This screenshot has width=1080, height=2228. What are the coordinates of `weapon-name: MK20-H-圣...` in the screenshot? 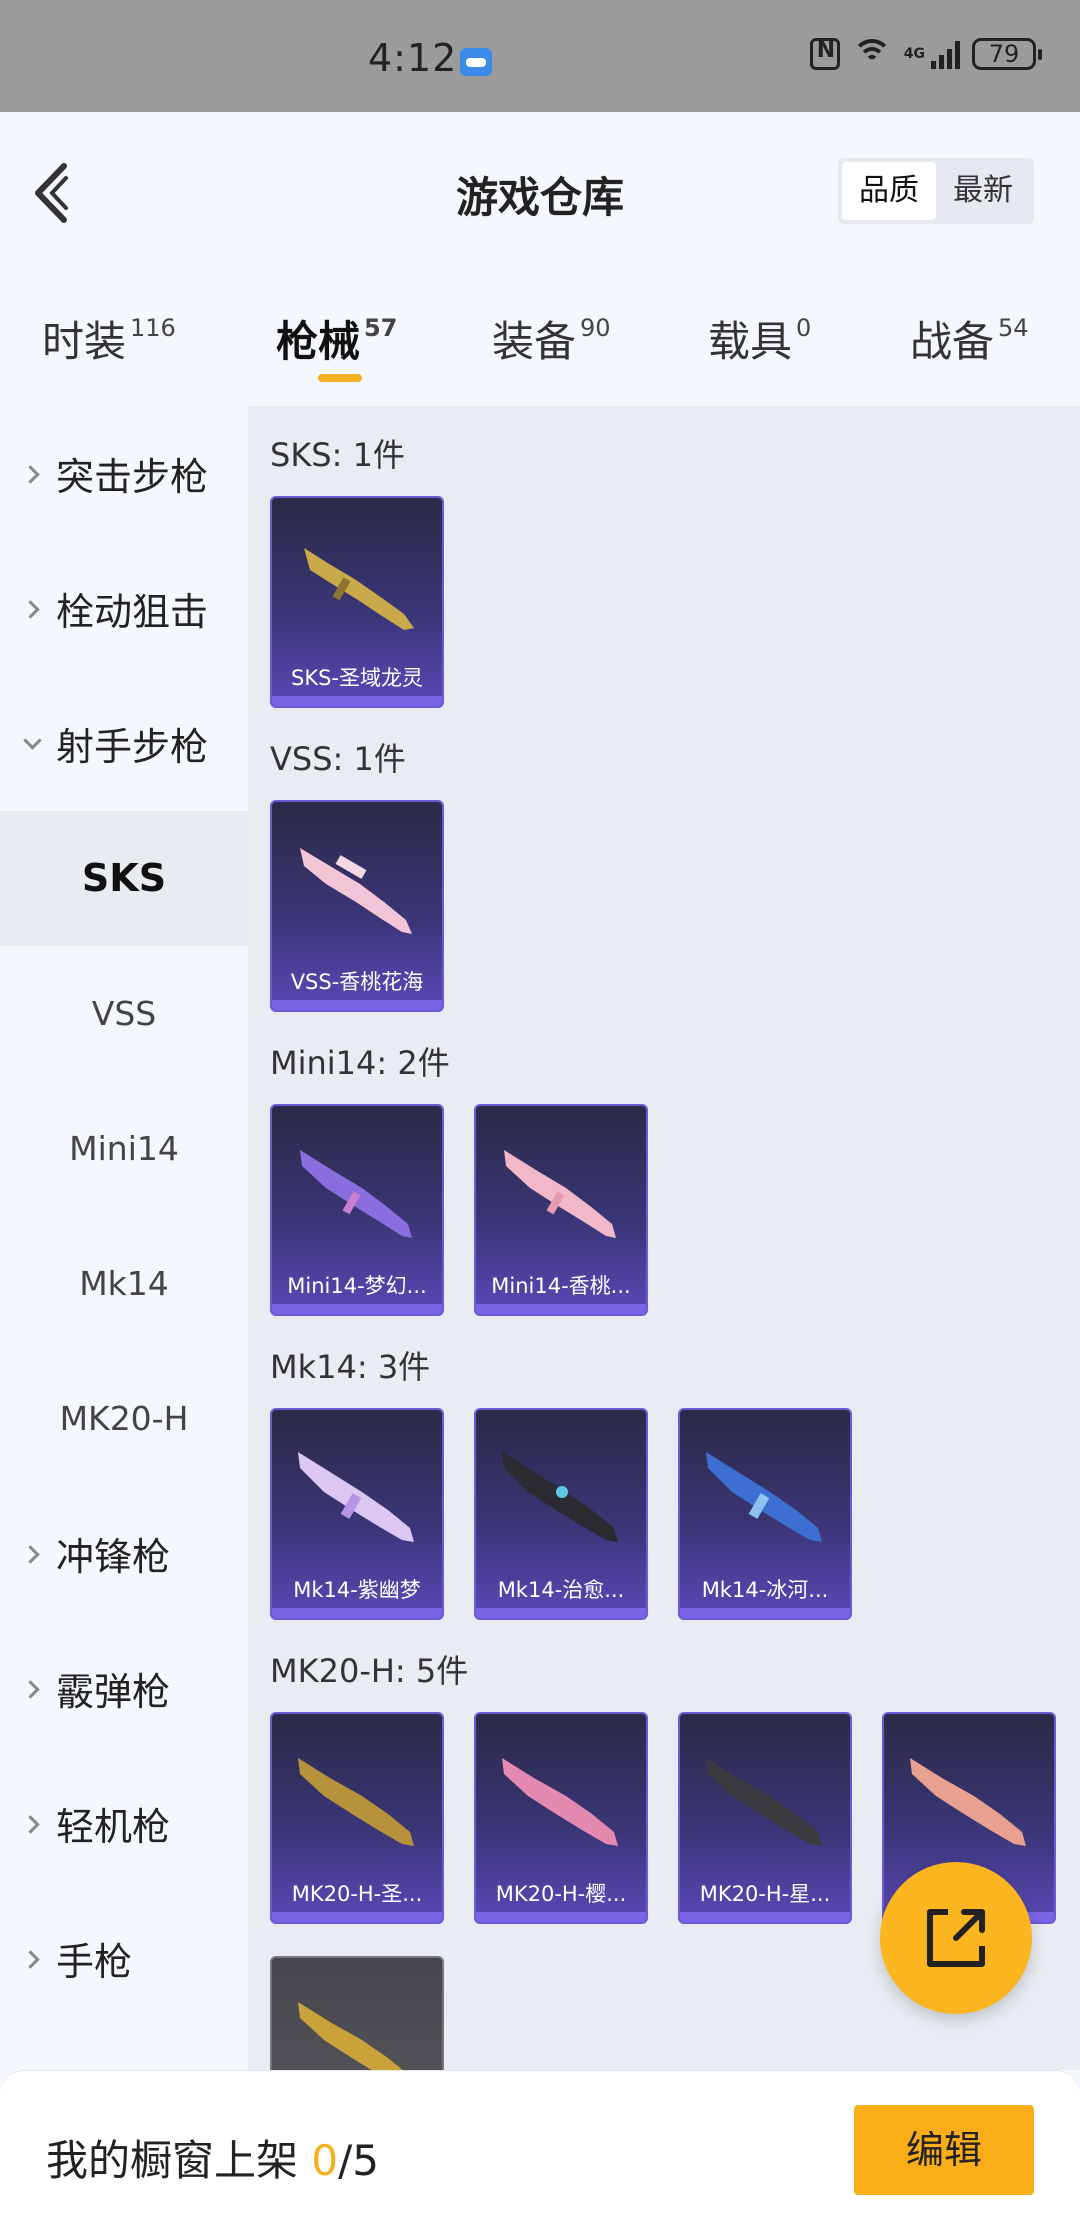 It's located at (357, 1894).